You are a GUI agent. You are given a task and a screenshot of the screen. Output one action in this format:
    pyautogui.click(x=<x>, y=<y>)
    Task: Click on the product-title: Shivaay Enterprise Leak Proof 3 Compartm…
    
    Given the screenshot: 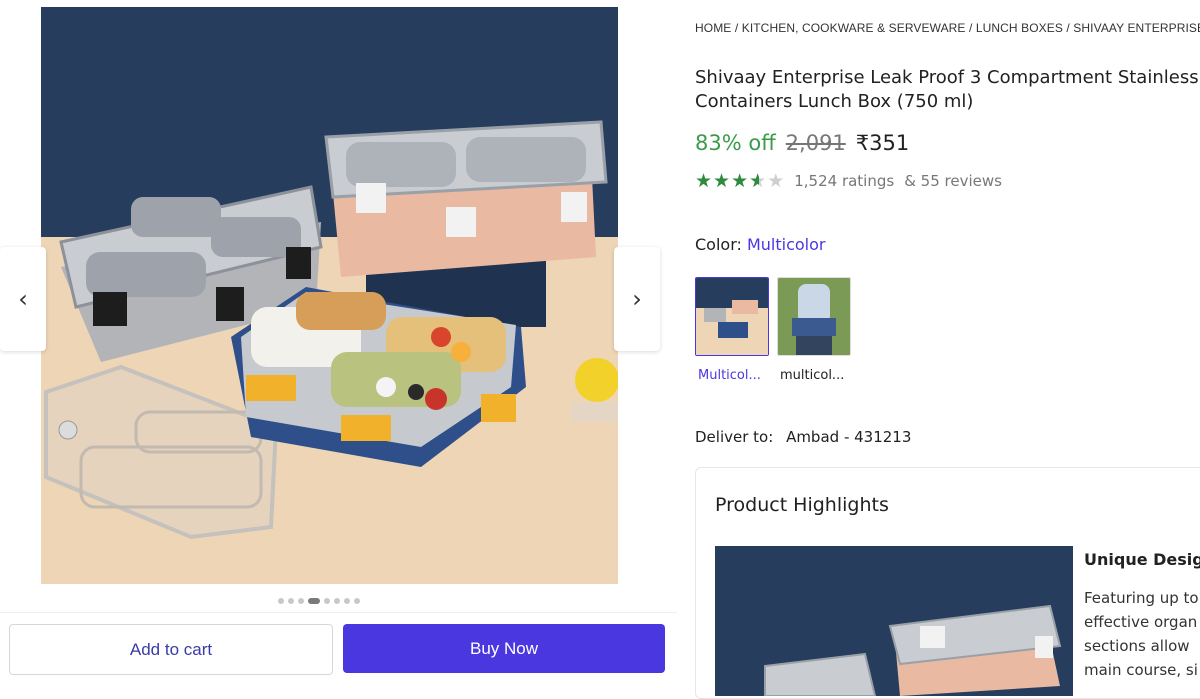 What is the action you would take?
    pyautogui.click(x=947, y=90)
    